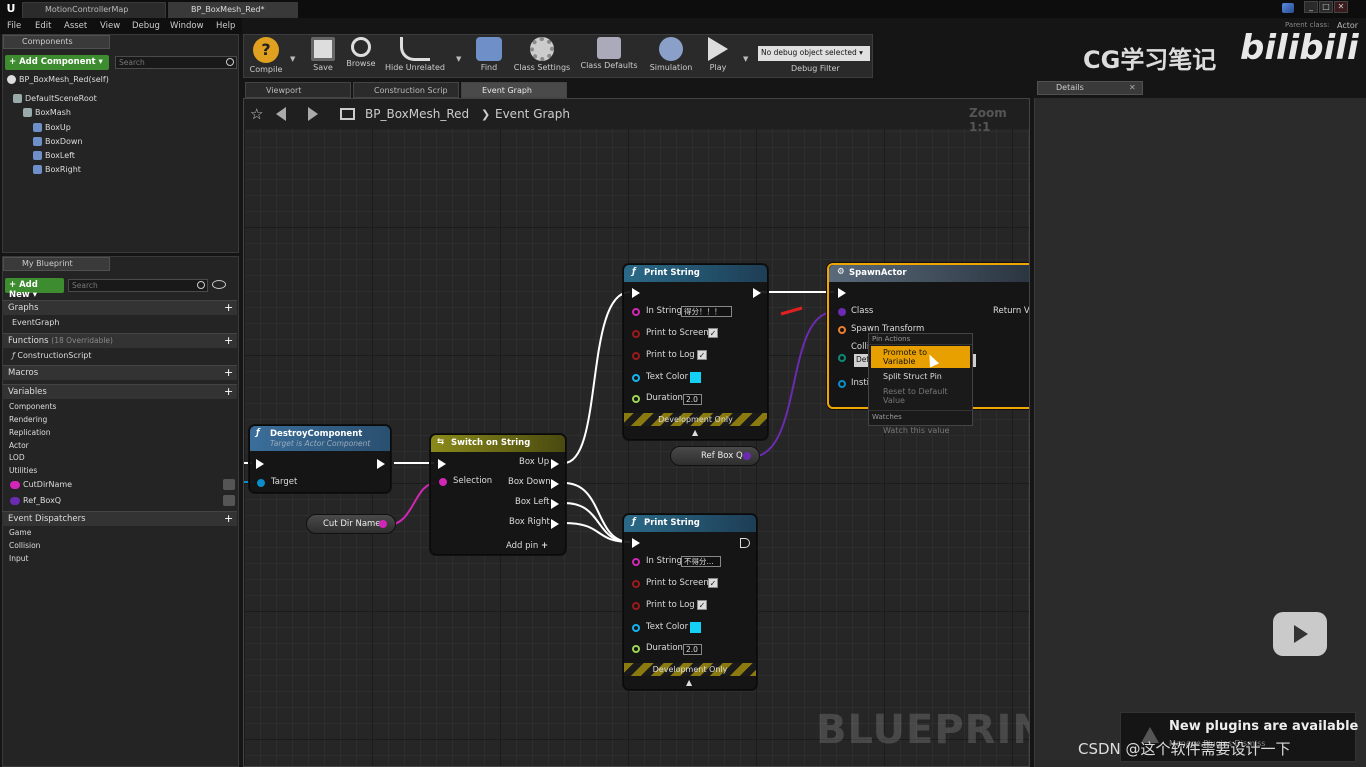 The image size is (1366, 767). I want to click on box-left-out-pin, so click(555, 504).